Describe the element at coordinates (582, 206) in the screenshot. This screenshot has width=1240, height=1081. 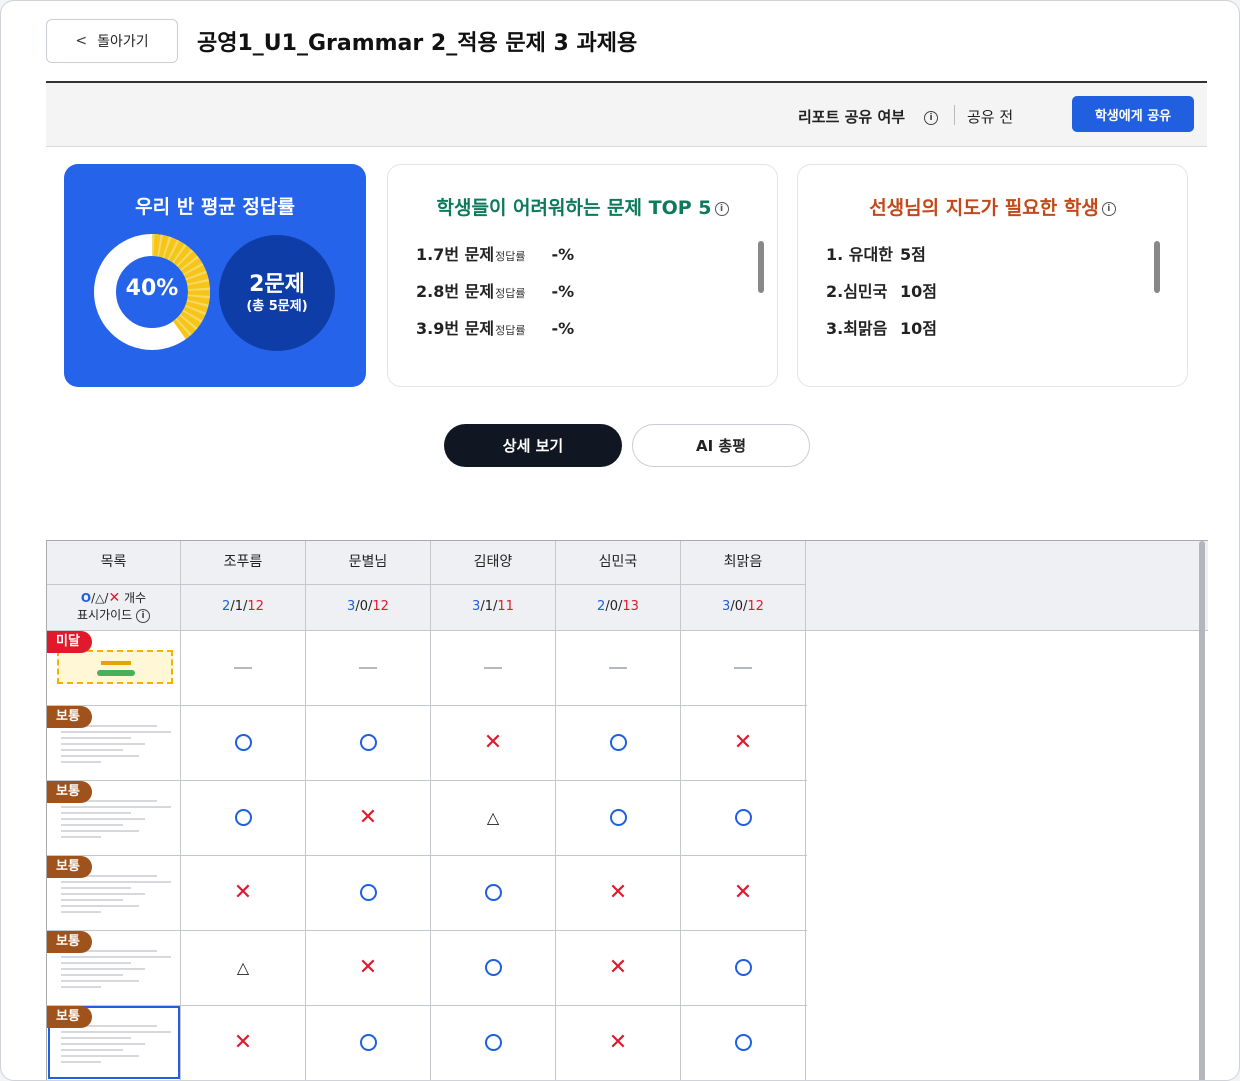
I see `hard-questions-title: 학생들이 어려워하는 문제 TOP 5i` at that location.